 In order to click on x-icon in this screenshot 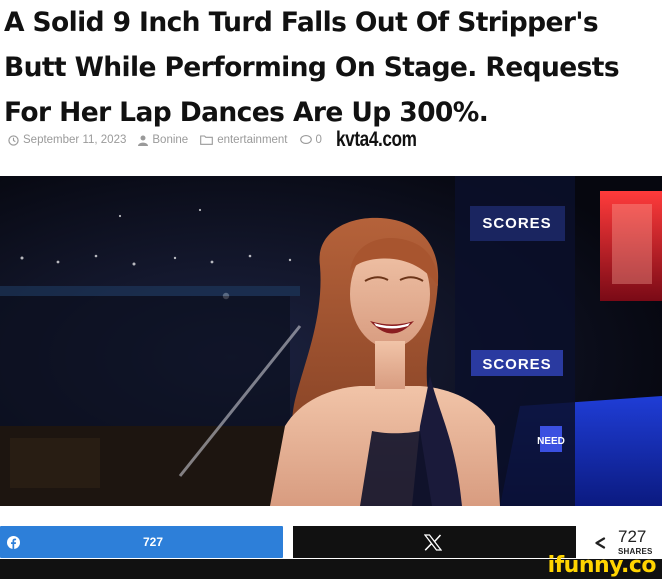, I will do `click(433, 542)`.